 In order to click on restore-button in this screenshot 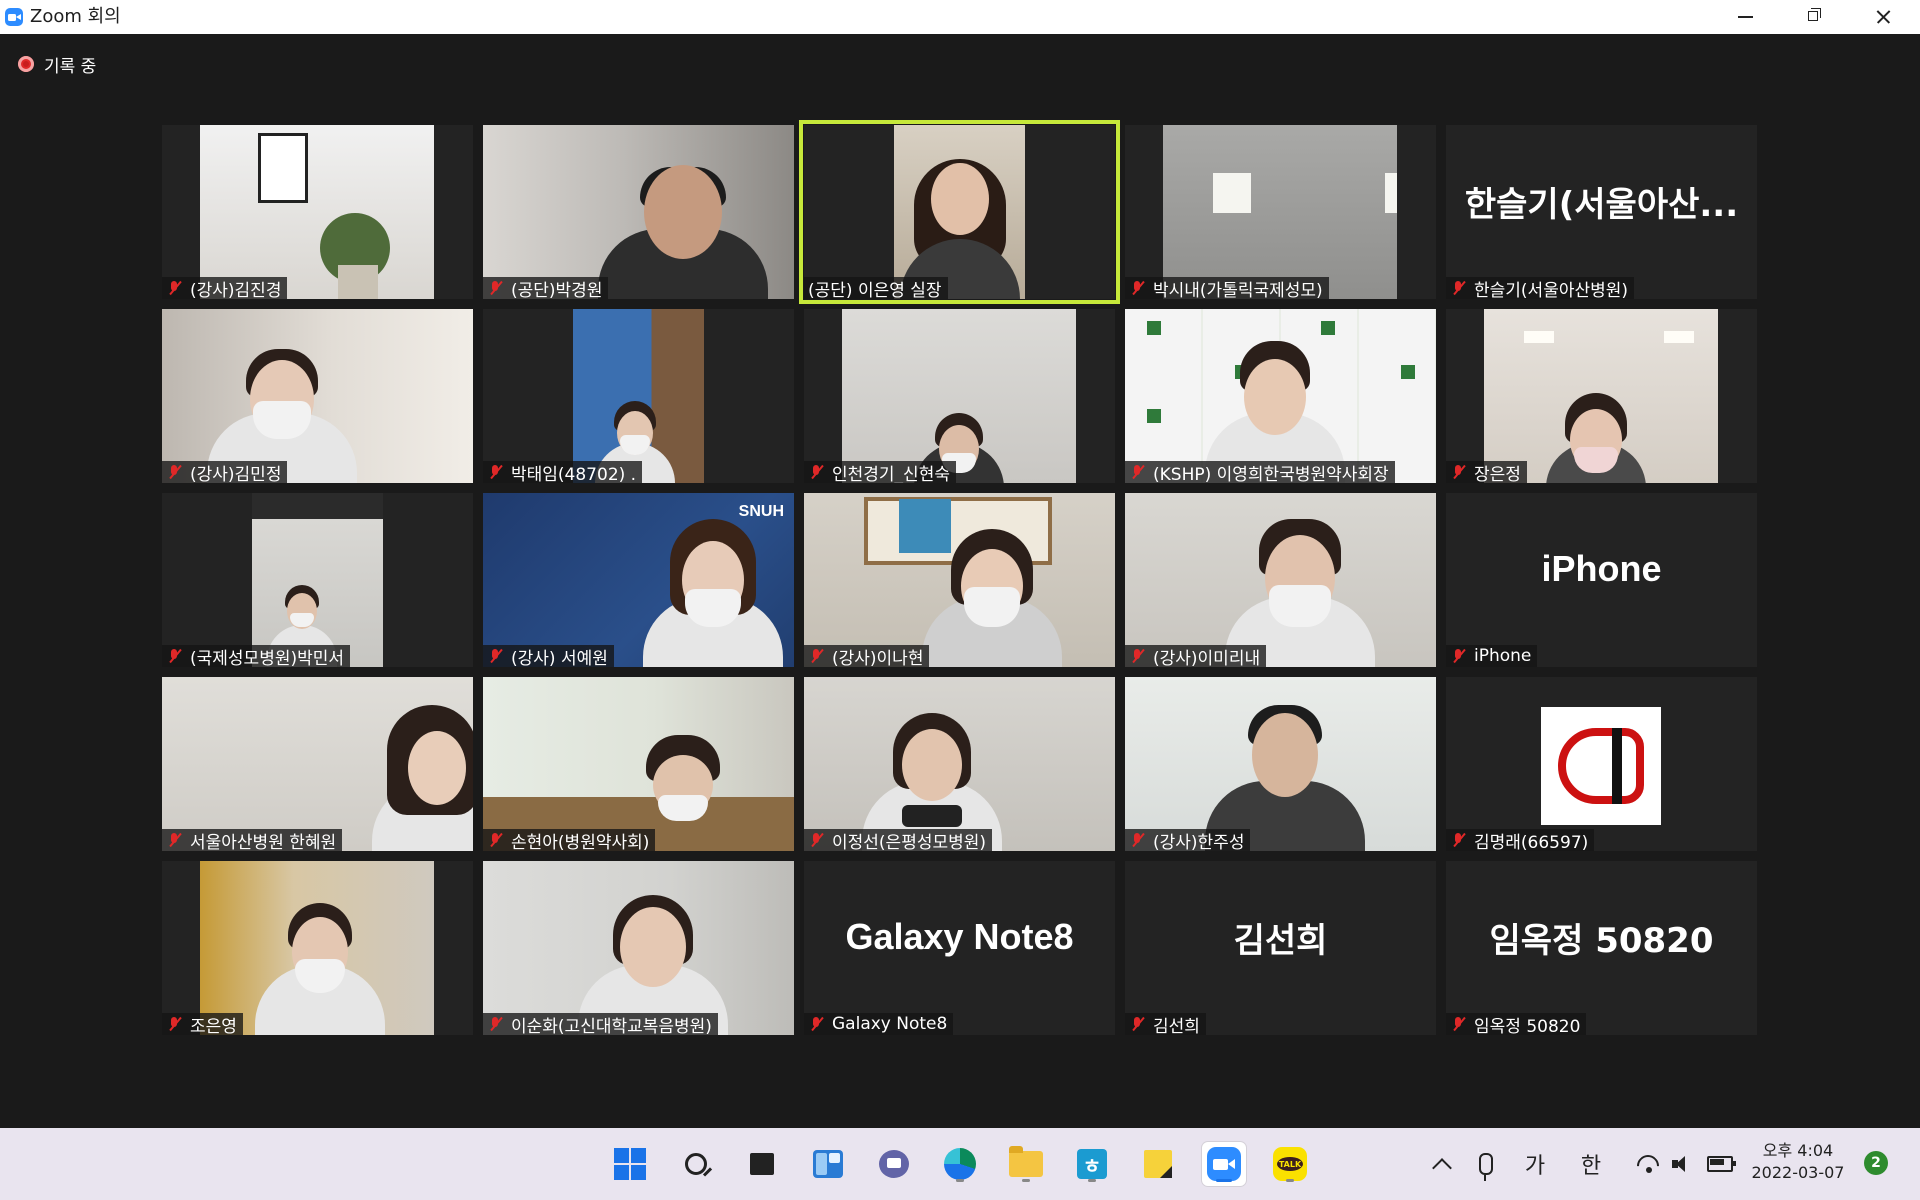, I will do `click(1813, 17)`.